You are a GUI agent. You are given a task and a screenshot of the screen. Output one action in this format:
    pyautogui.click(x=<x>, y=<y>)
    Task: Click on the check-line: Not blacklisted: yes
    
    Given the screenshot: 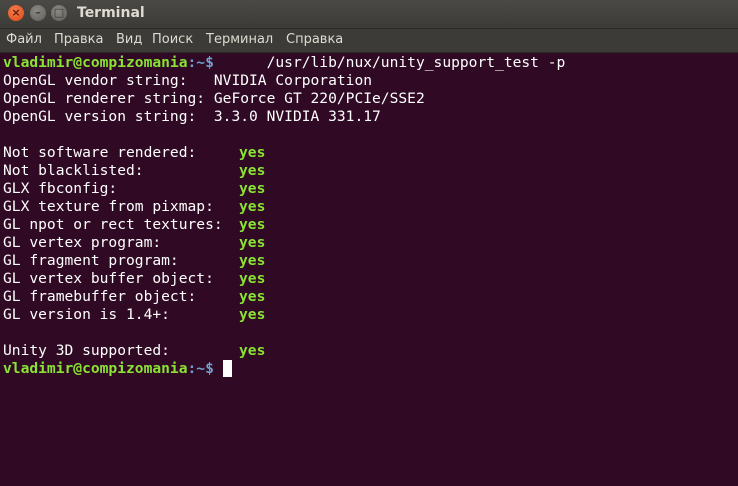 What is the action you would take?
    pyautogui.click(x=363, y=171)
    